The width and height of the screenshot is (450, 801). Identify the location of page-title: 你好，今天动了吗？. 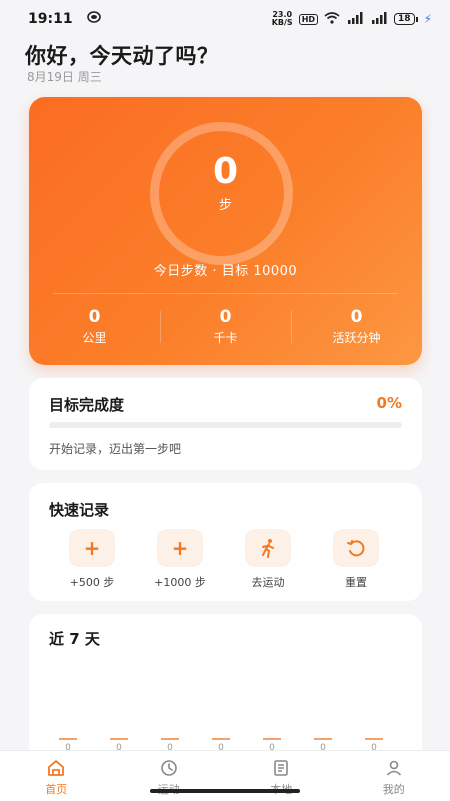
(122, 55).